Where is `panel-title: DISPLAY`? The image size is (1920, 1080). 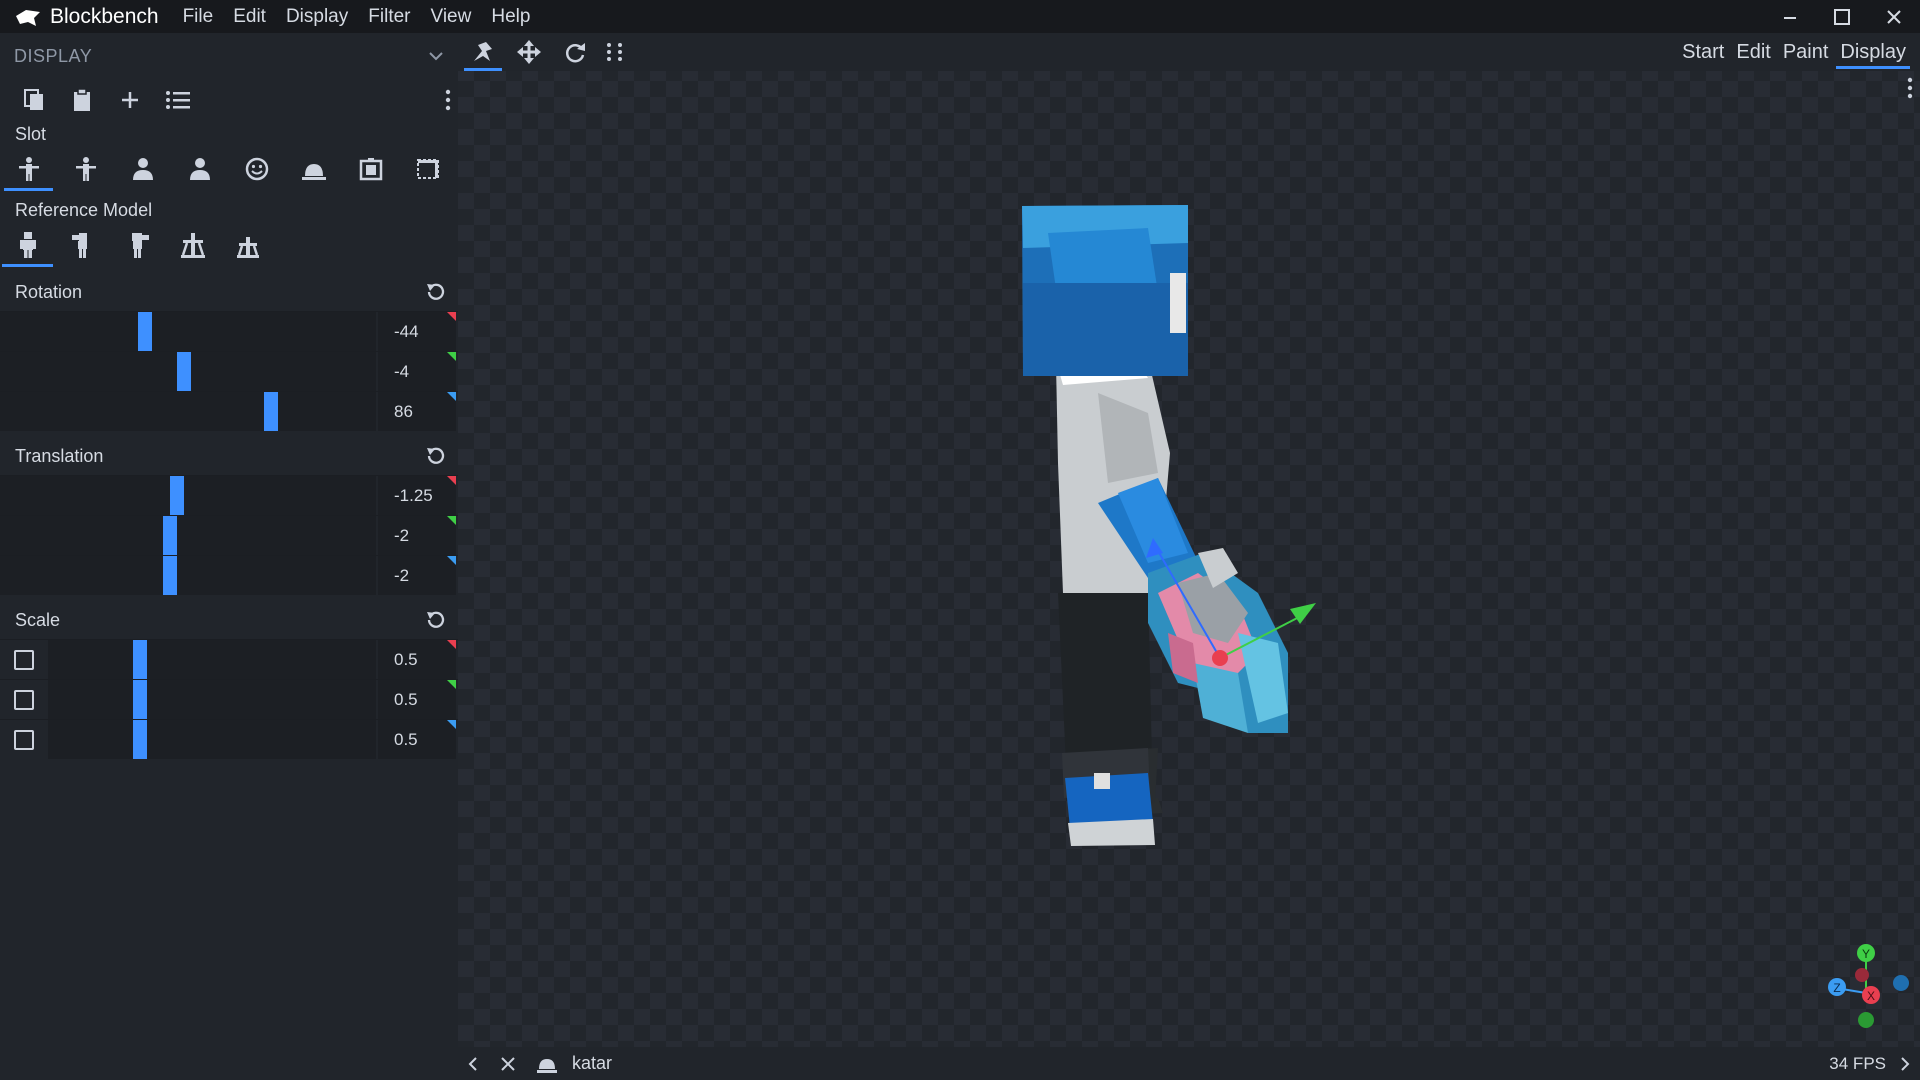 panel-title: DISPLAY is located at coordinates (53, 55).